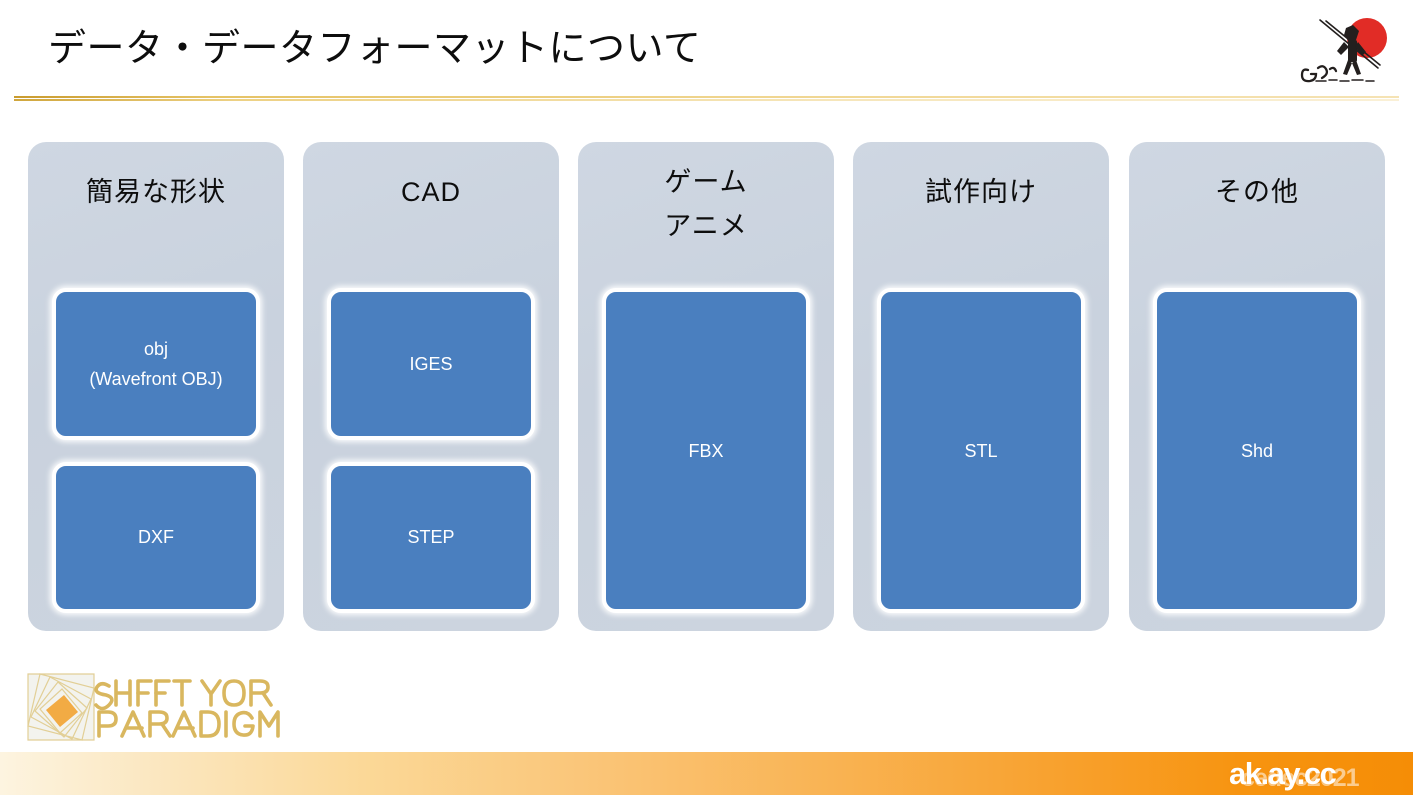 Image resolution: width=1413 pixels, height=795 pixels. Describe the element at coordinates (1352, 51) in the screenshot. I see `brand-logo` at that location.